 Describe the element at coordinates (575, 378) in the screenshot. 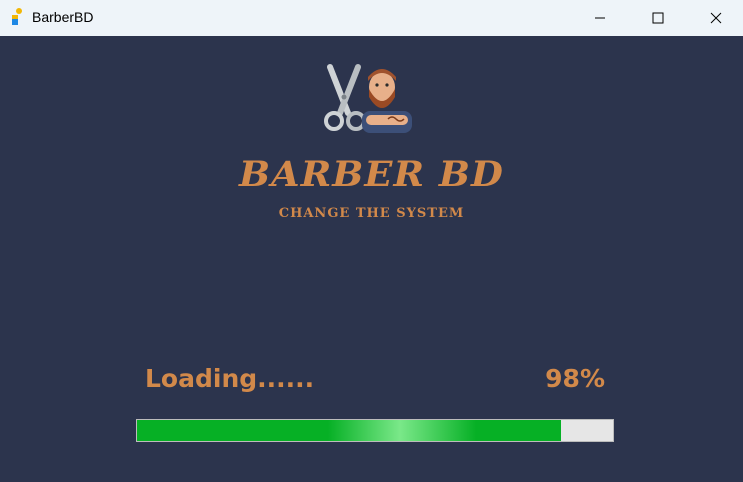

I see `progress-percent: 98%` at that location.